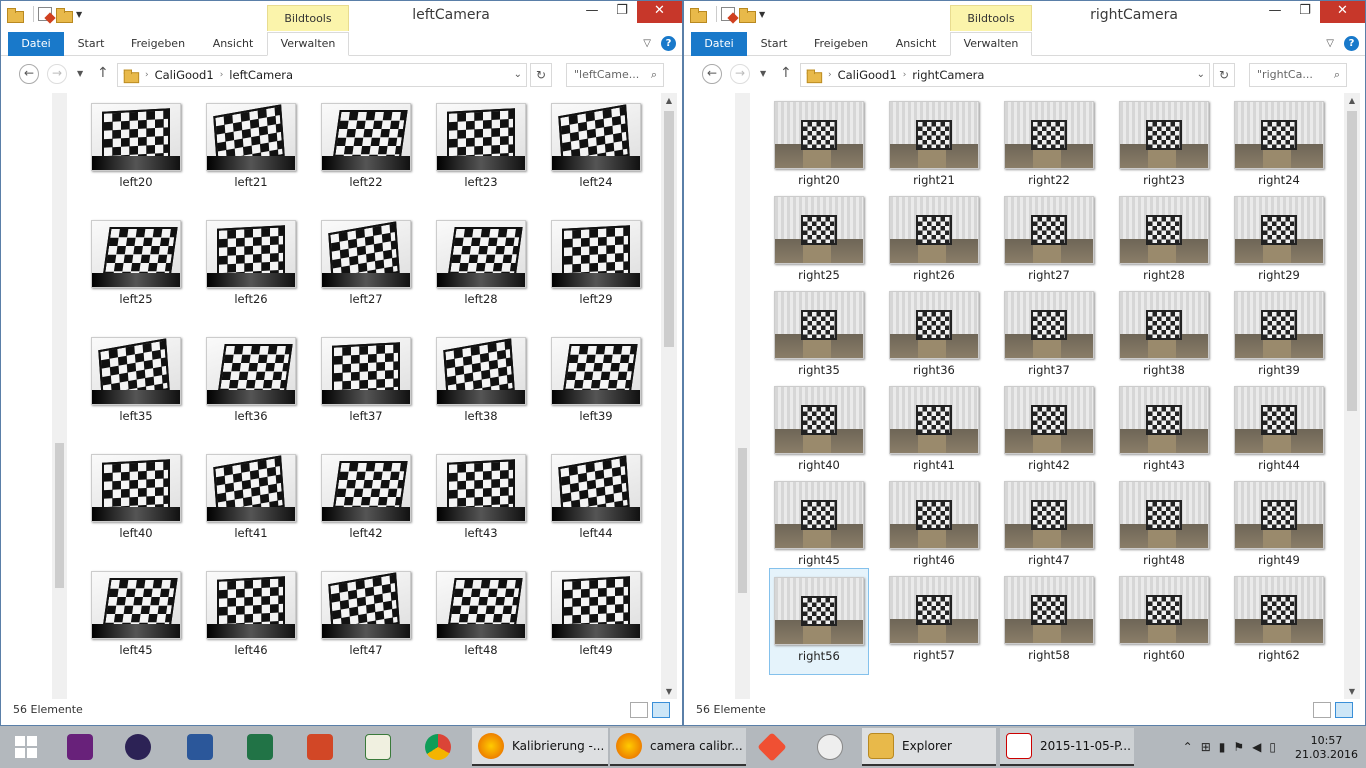 The height and width of the screenshot is (768, 1366). Describe the element at coordinates (1330, 43) in the screenshot. I see `chevron-down-icon: ▽` at that location.